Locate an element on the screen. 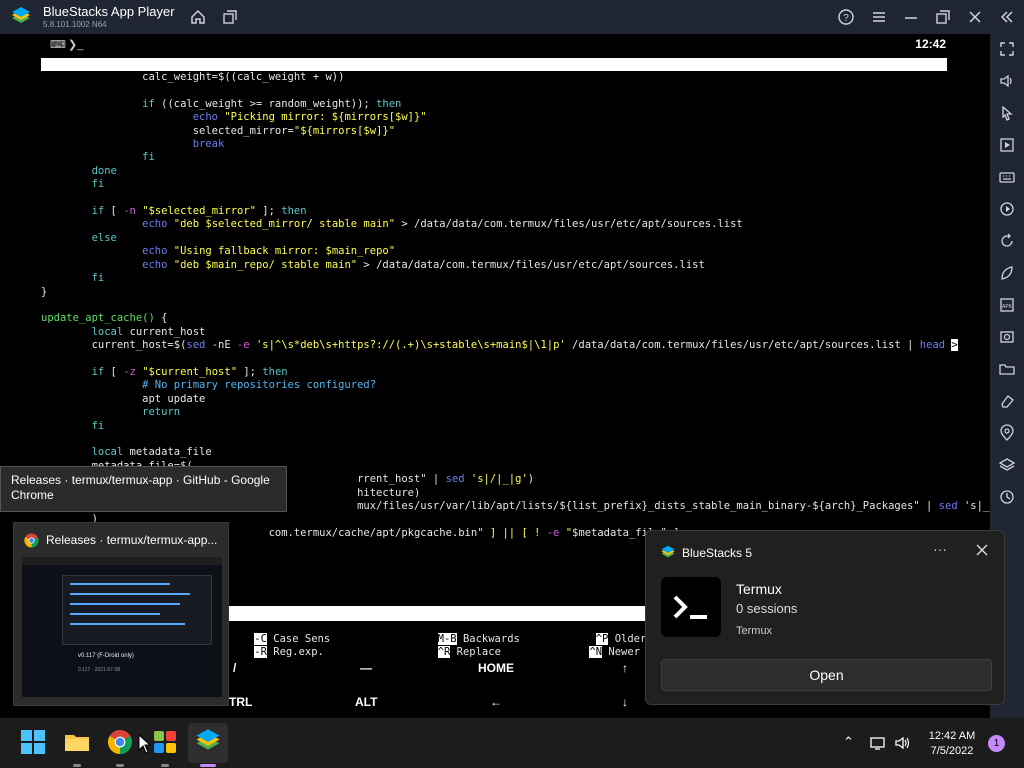  tray-time: 12:42 AM is located at coordinates (952, 736).